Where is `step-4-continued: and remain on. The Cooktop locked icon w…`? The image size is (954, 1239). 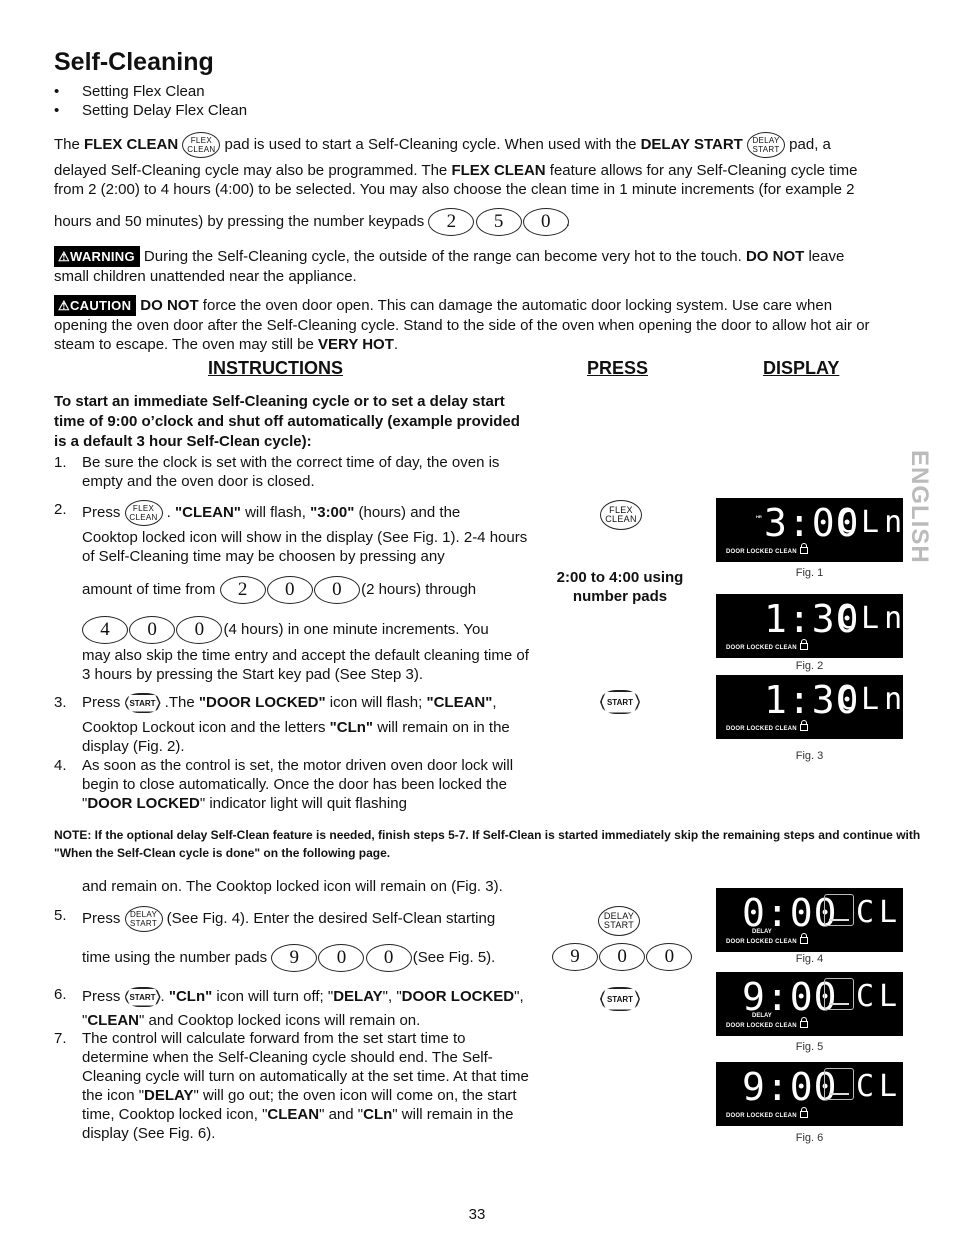 step-4-continued: and remain on. The Cooktop locked icon w… is located at coordinates (292, 886).